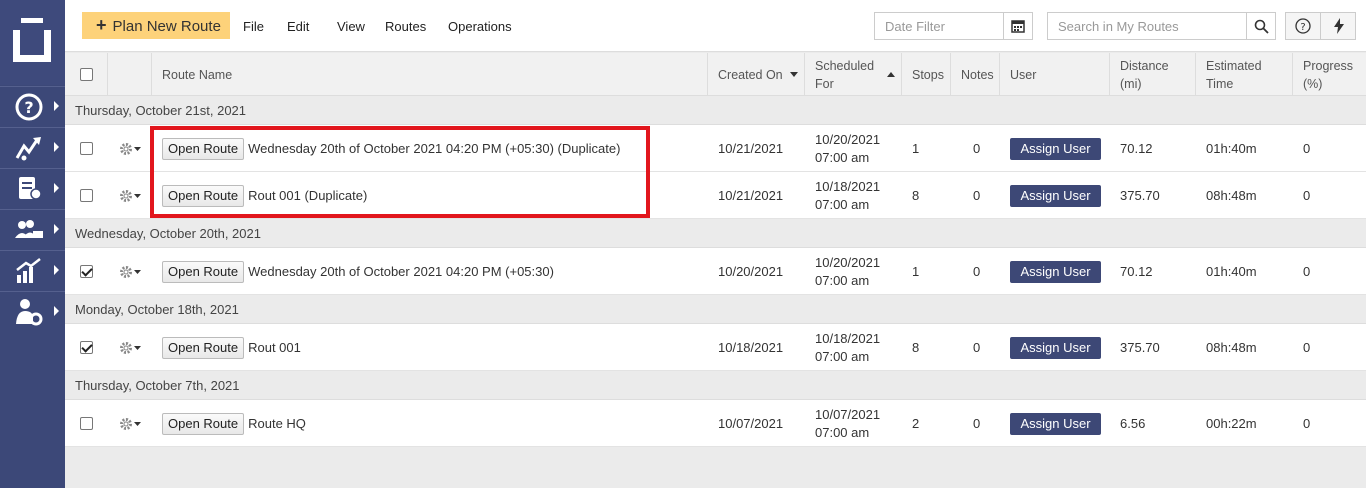 This screenshot has width=1366, height=488. I want to click on sidebar-item-addressbook, so click(32, 188).